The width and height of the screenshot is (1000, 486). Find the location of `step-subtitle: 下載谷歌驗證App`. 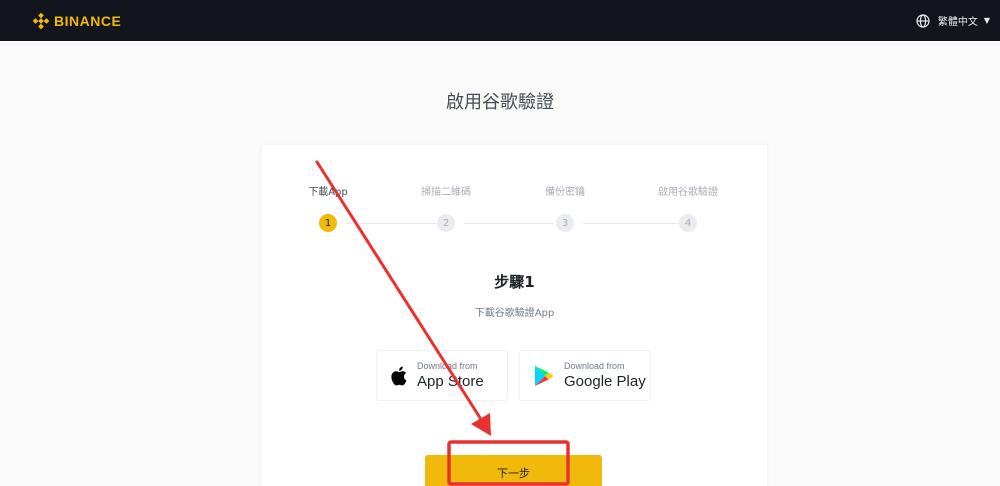

step-subtitle: 下載谷歌驗證App is located at coordinates (514, 313).